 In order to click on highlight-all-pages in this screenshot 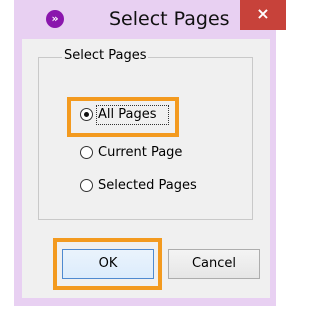, I will do `click(123, 117)`.